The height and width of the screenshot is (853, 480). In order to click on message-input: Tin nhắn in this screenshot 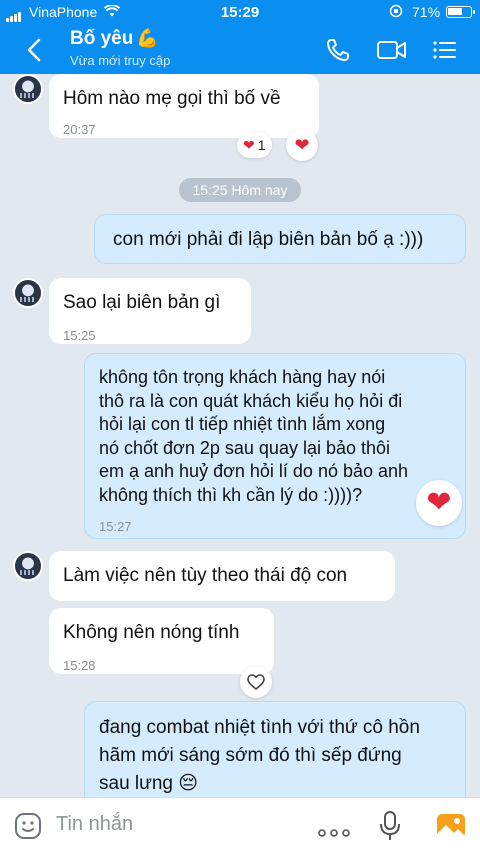, I will do `click(94, 824)`.